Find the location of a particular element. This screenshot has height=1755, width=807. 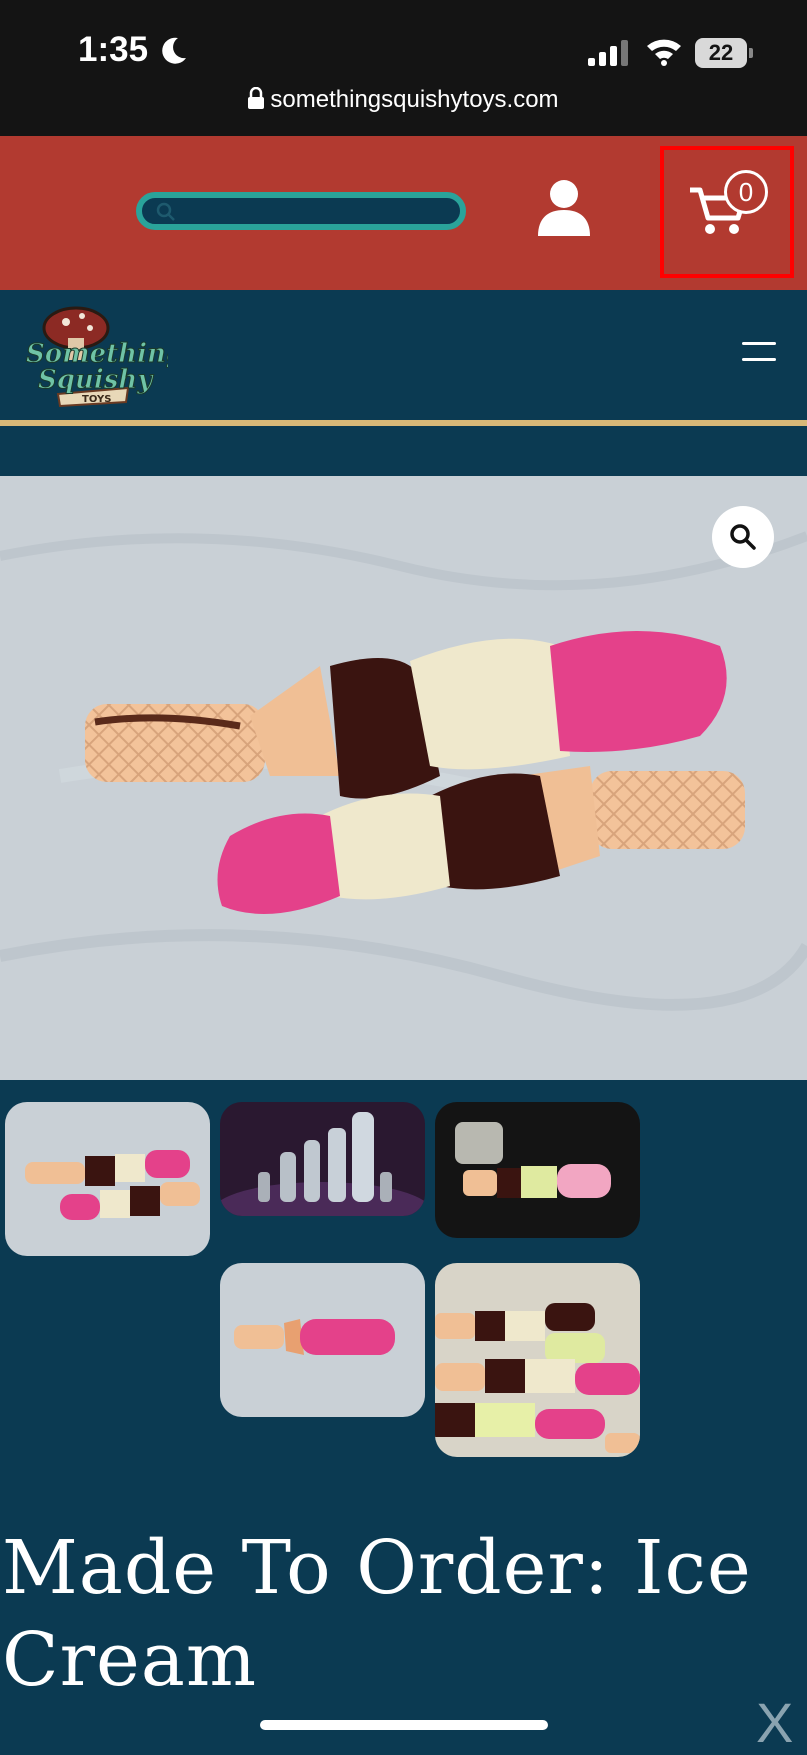

thumbnail-silver-stacked-toys is located at coordinates (322, 1159).